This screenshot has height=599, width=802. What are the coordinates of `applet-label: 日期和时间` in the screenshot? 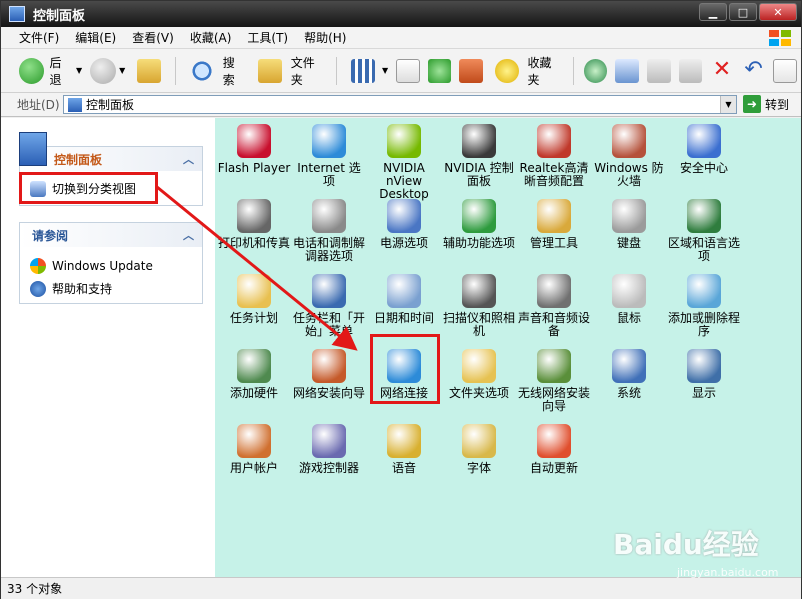 It's located at (403, 318).